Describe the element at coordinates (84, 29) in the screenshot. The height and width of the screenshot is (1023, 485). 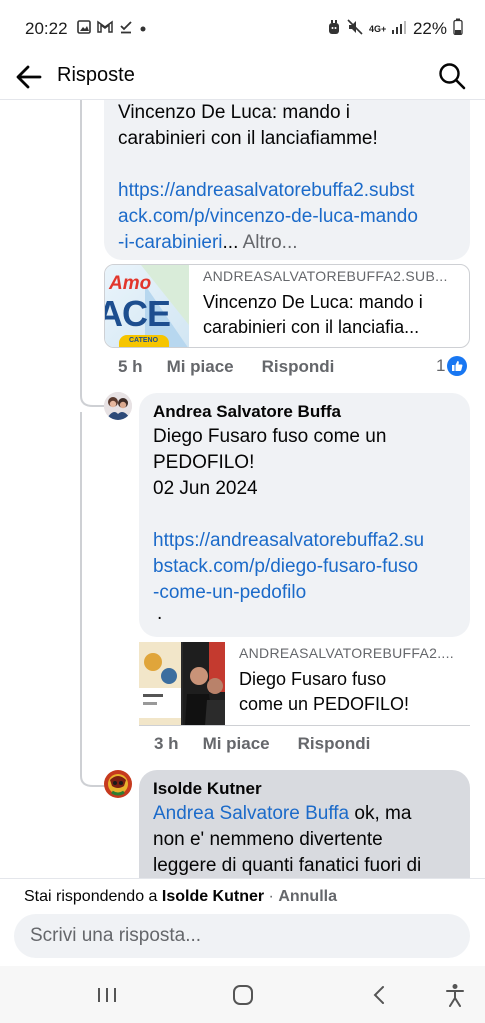
I see `gallery-icon` at that location.